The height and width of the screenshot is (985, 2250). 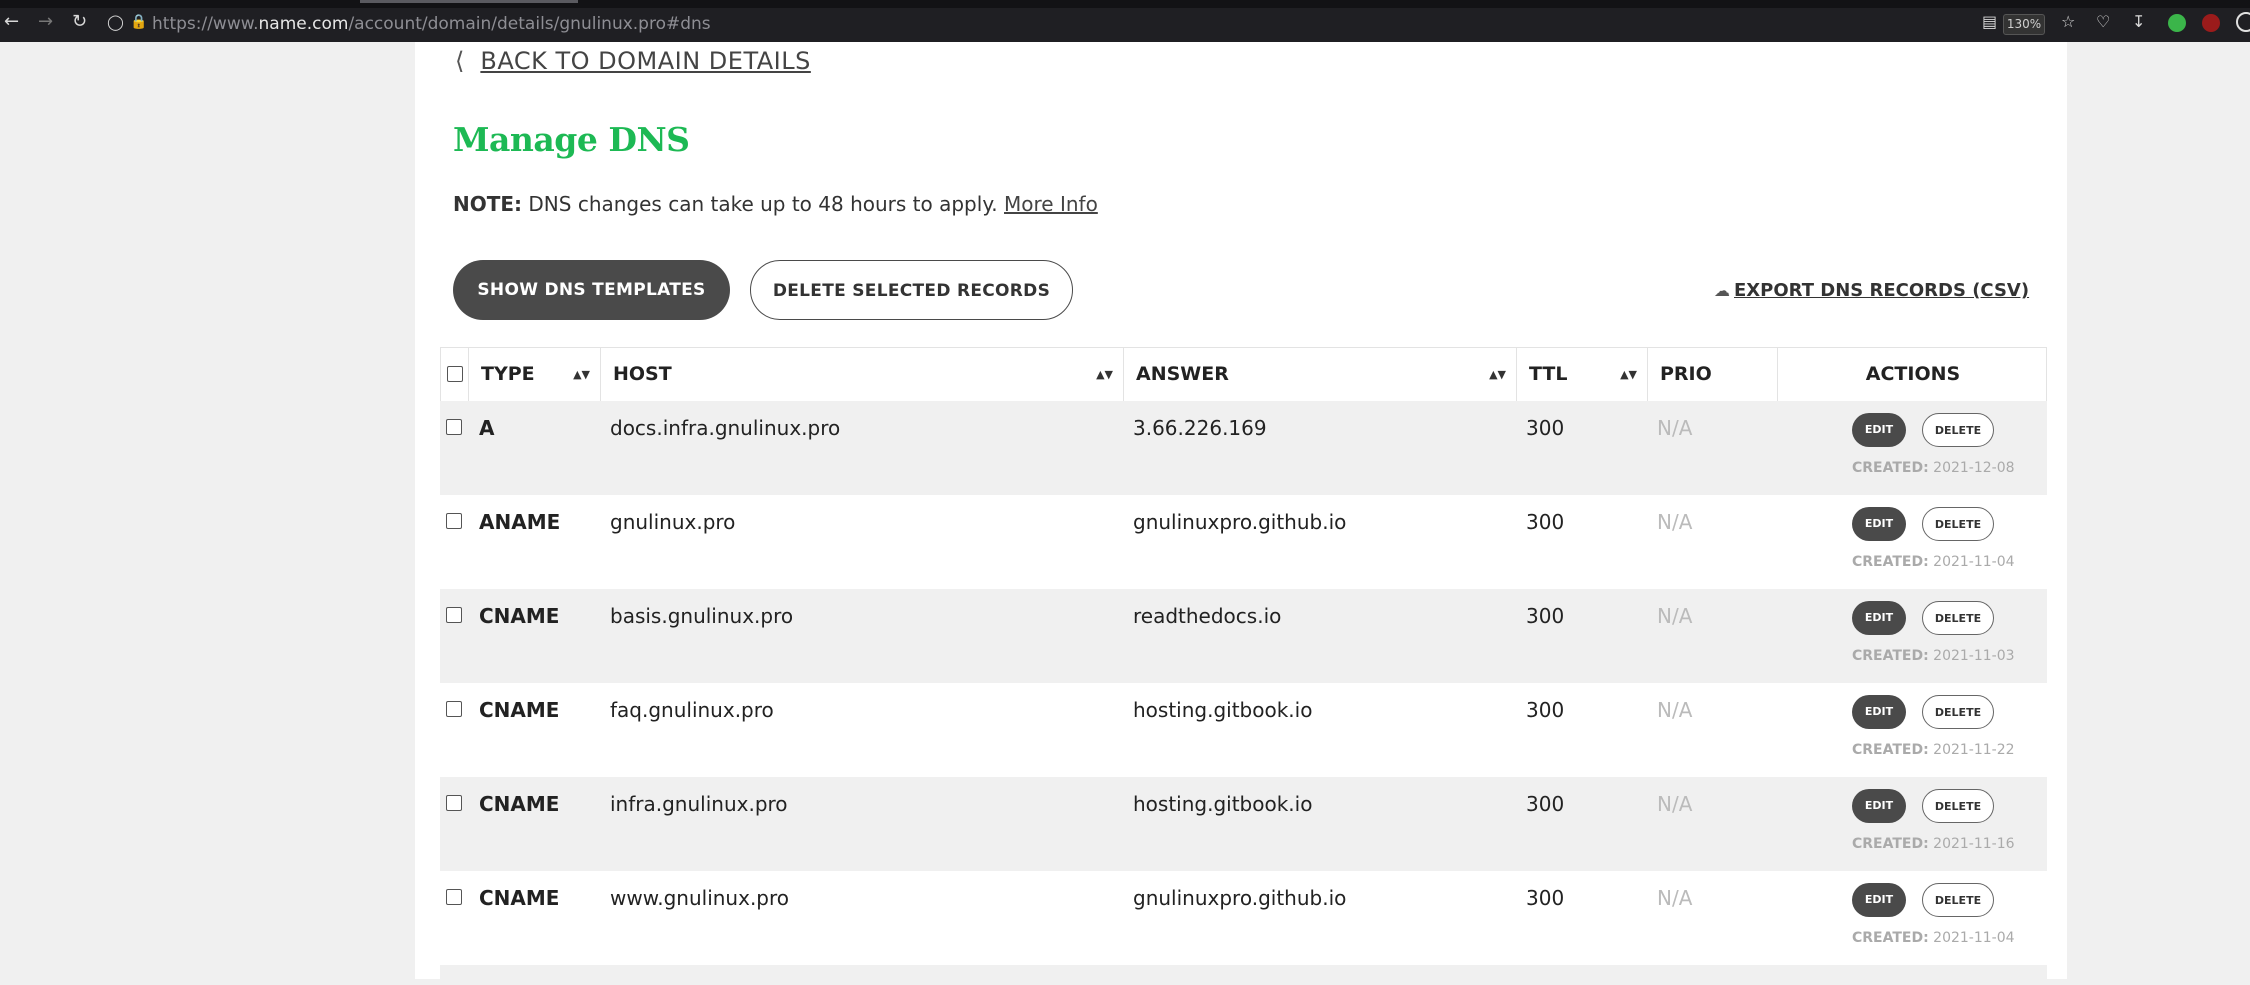 I want to click on cloud-download-icon: ☁, so click(x=1722, y=290).